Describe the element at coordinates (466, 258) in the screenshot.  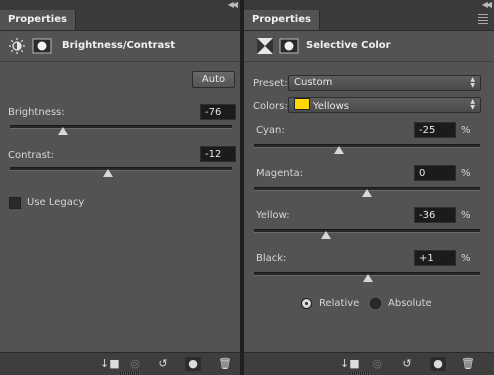
I see `black-unit: %` at that location.